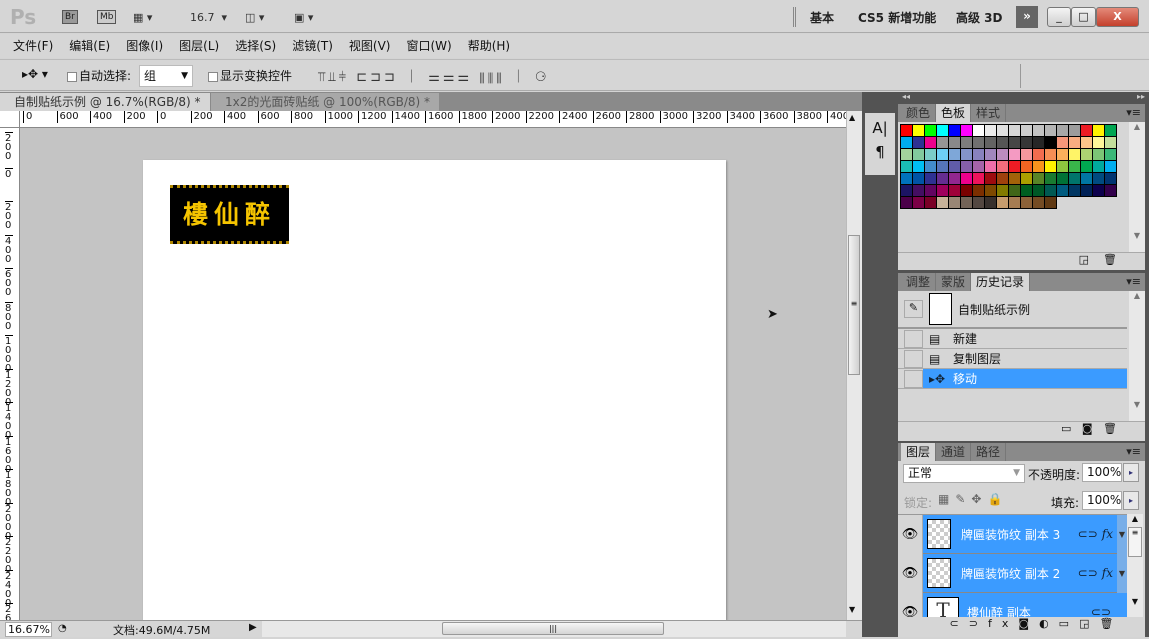  What do you see at coordinates (973, 499) in the screenshot?
I see `lock-icons: ▦✎✥🔒` at bounding box center [973, 499].